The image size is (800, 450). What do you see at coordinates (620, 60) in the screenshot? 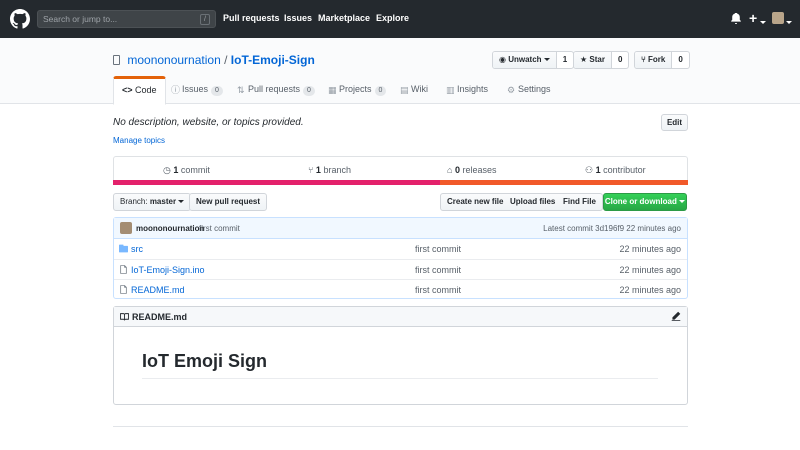
I see `star-count: 0` at bounding box center [620, 60].